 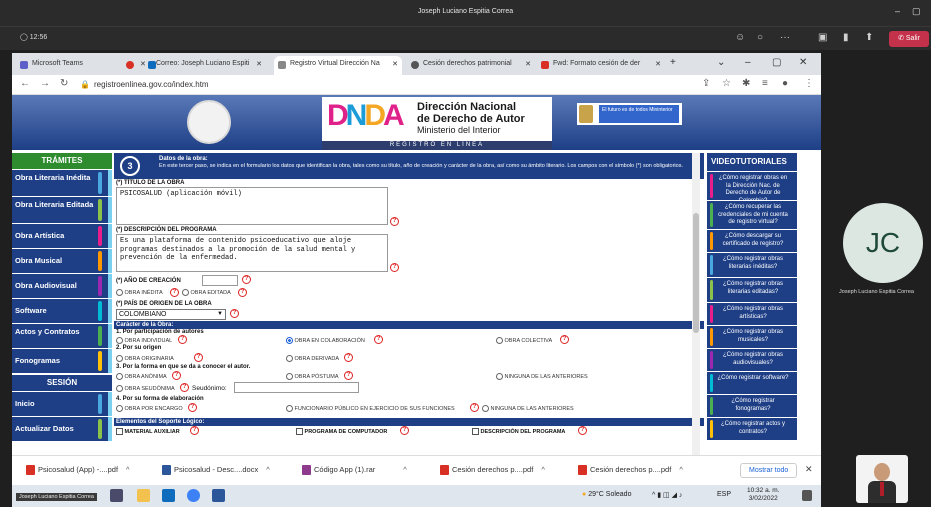 I want to click on clock: 10:32 a. m. 3/02/2022, so click(x=763, y=495).